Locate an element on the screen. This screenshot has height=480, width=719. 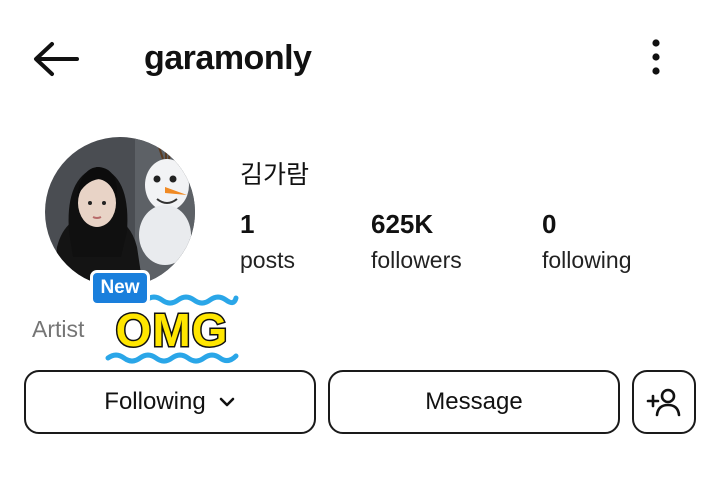
following-button: Following is located at coordinates (170, 402).